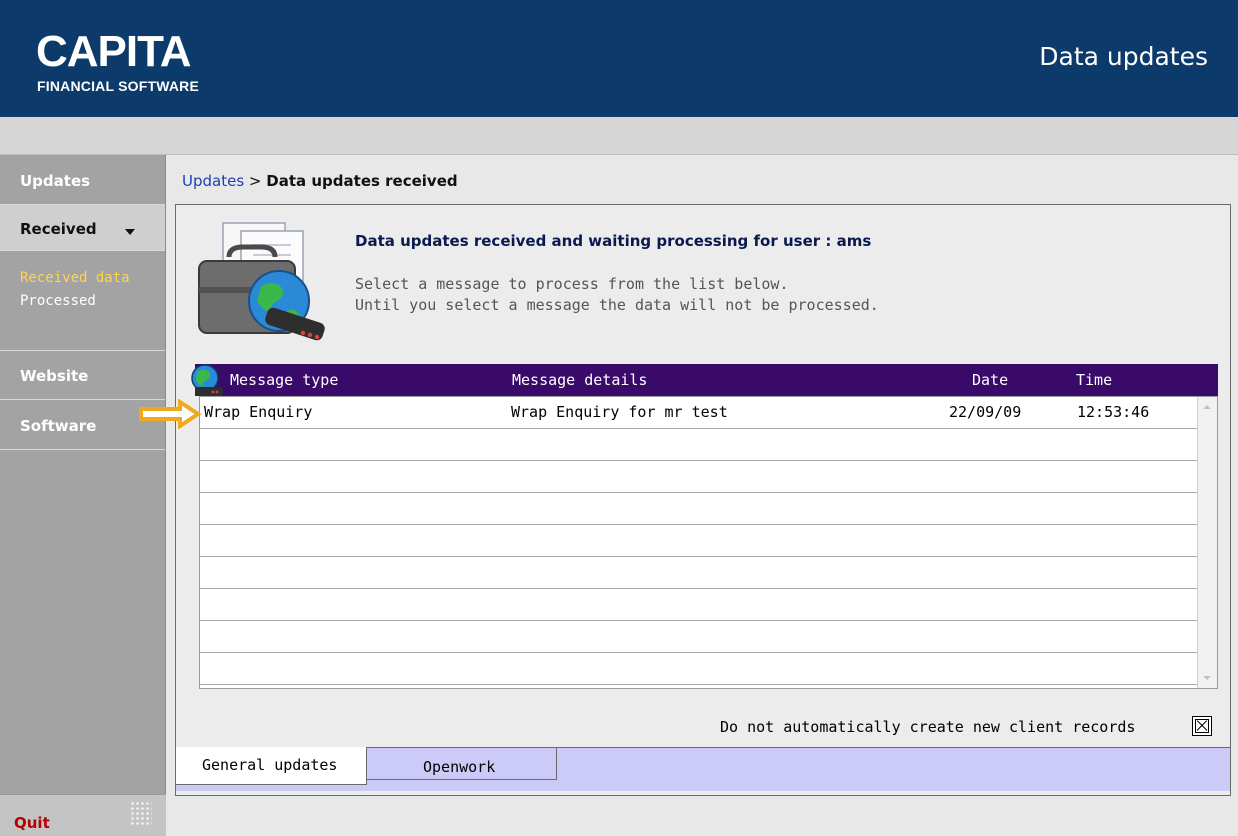 The image size is (1238, 836). I want to click on tab-bar: General updates Openwork, so click(703, 769).